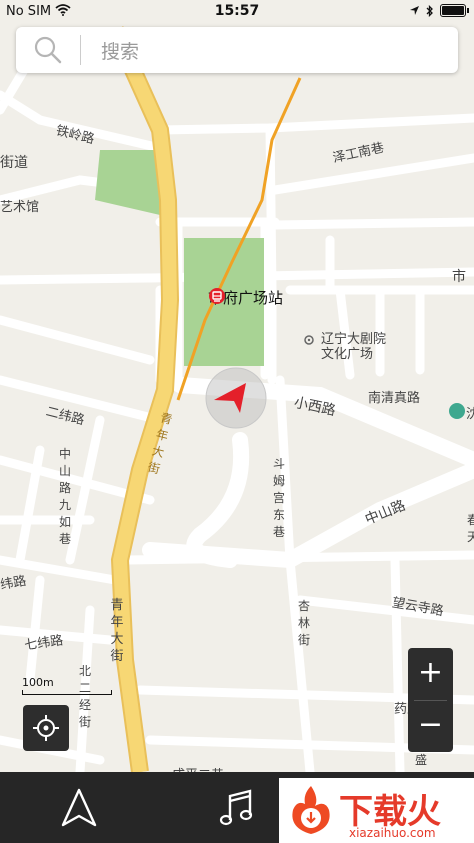 Image resolution: width=474 pixels, height=843 pixels. What do you see at coordinates (376, 810) in the screenshot?
I see `watermark: 下载火 xiazaihuo.com` at bounding box center [376, 810].